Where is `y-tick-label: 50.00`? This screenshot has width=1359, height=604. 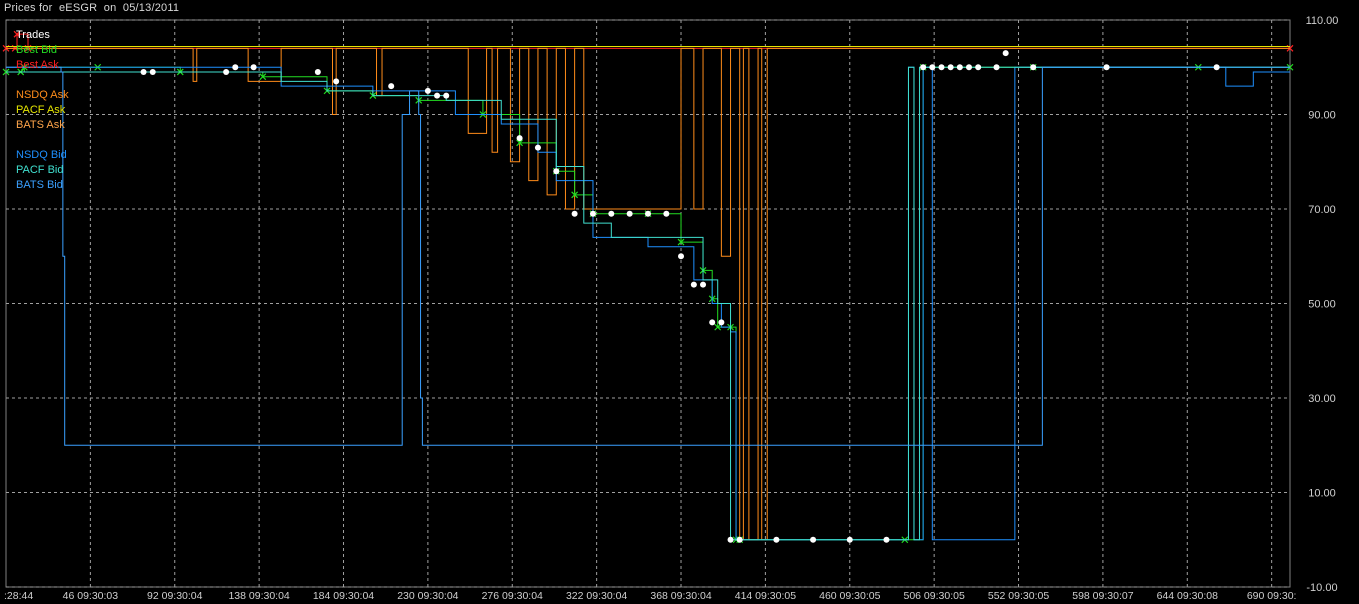 y-tick-label: 50.00 is located at coordinates (1322, 305).